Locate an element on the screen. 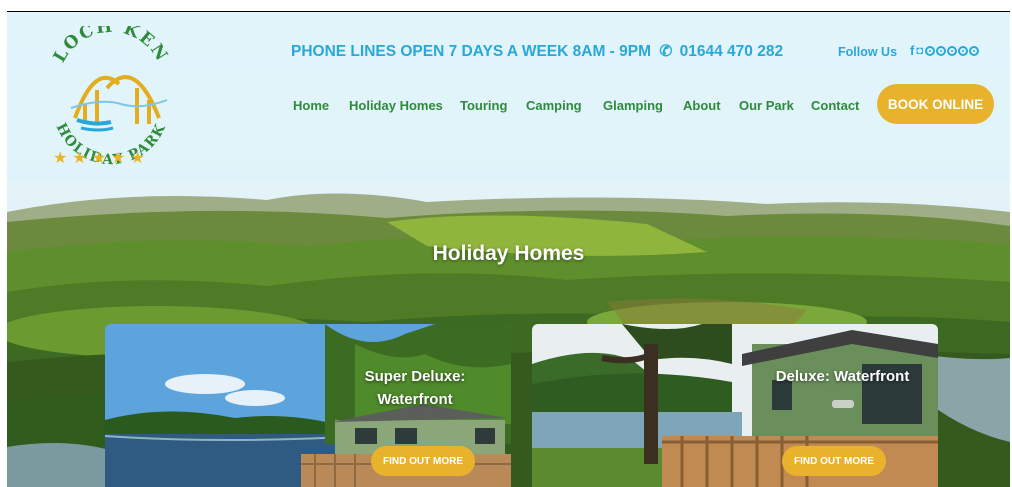 The image size is (1012, 487). nav-camping: Camping is located at coordinates (564, 105).